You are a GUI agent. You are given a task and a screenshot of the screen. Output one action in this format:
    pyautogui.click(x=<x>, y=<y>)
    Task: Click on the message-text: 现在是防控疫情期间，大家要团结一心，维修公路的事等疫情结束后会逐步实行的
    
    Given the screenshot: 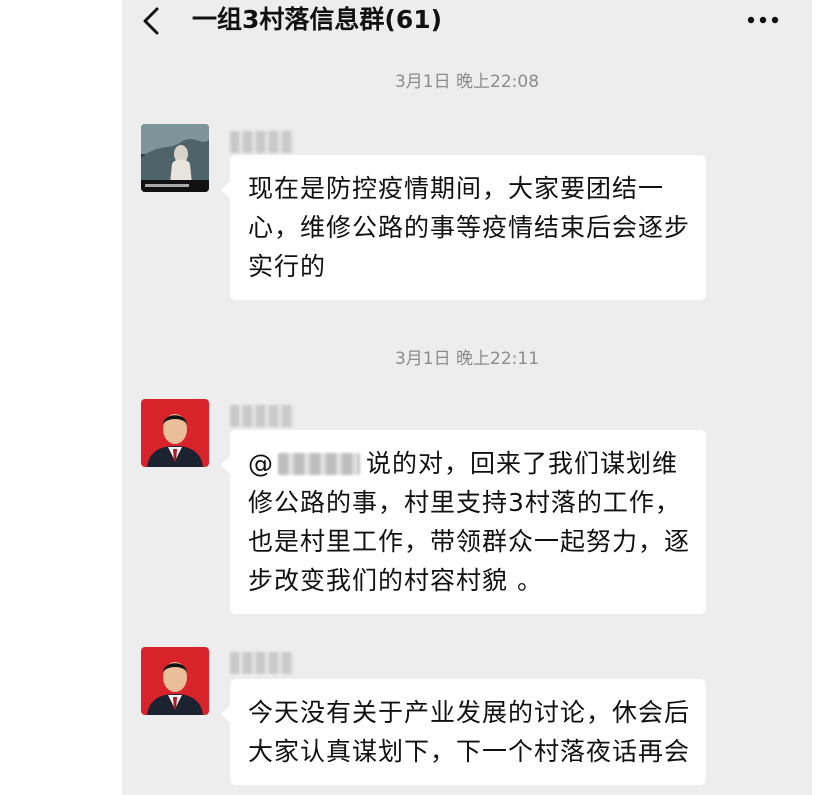 What is the action you would take?
    pyautogui.click(x=469, y=227)
    